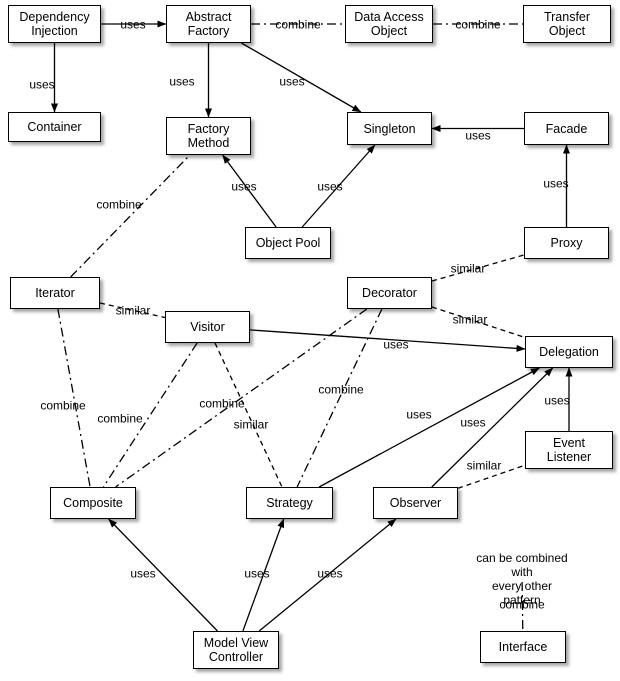  I want to click on edge-decorator-delegation, so click(478, 322).